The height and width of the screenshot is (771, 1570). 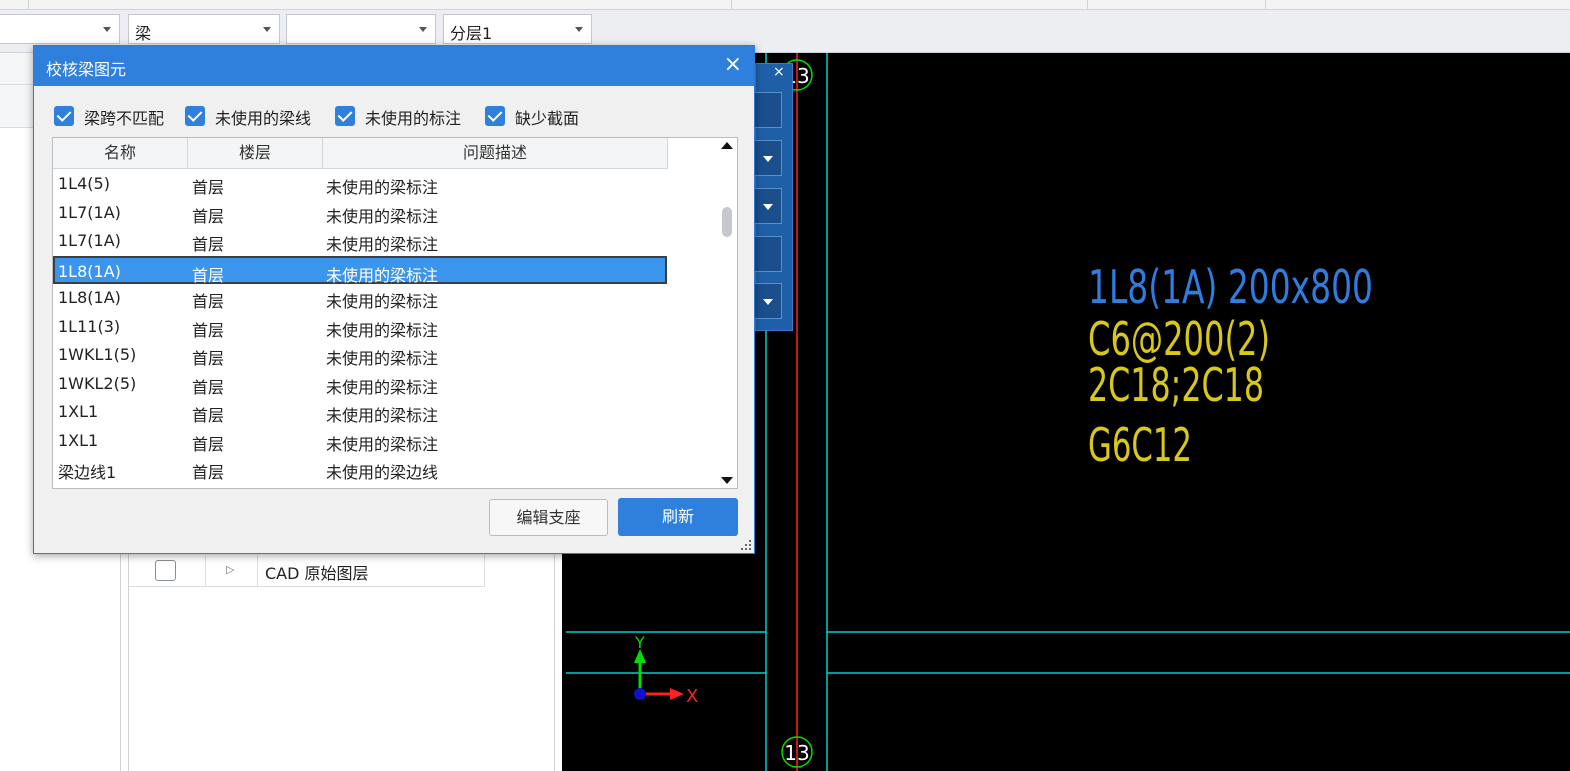 What do you see at coordinates (360, 355) in the screenshot?
I see `table-row: 1WKL1(5) 首层 未使用的梁标注` at bounding box center [360, 355].